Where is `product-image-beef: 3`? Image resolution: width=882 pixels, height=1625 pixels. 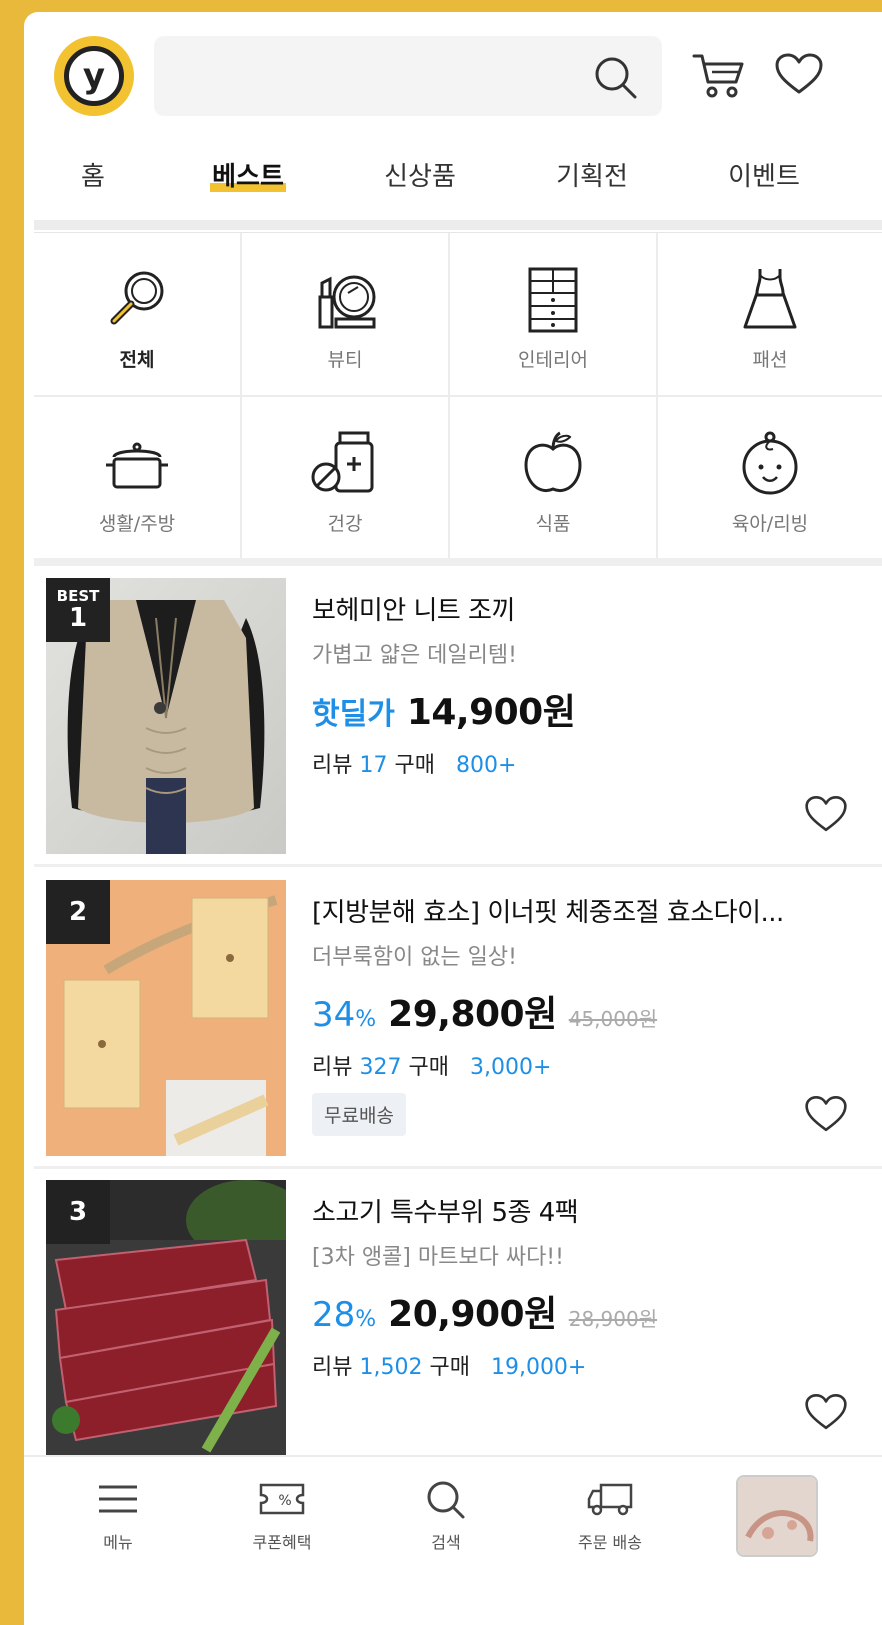 product-image-beef: 3 is located at coordinates (166, 1318).